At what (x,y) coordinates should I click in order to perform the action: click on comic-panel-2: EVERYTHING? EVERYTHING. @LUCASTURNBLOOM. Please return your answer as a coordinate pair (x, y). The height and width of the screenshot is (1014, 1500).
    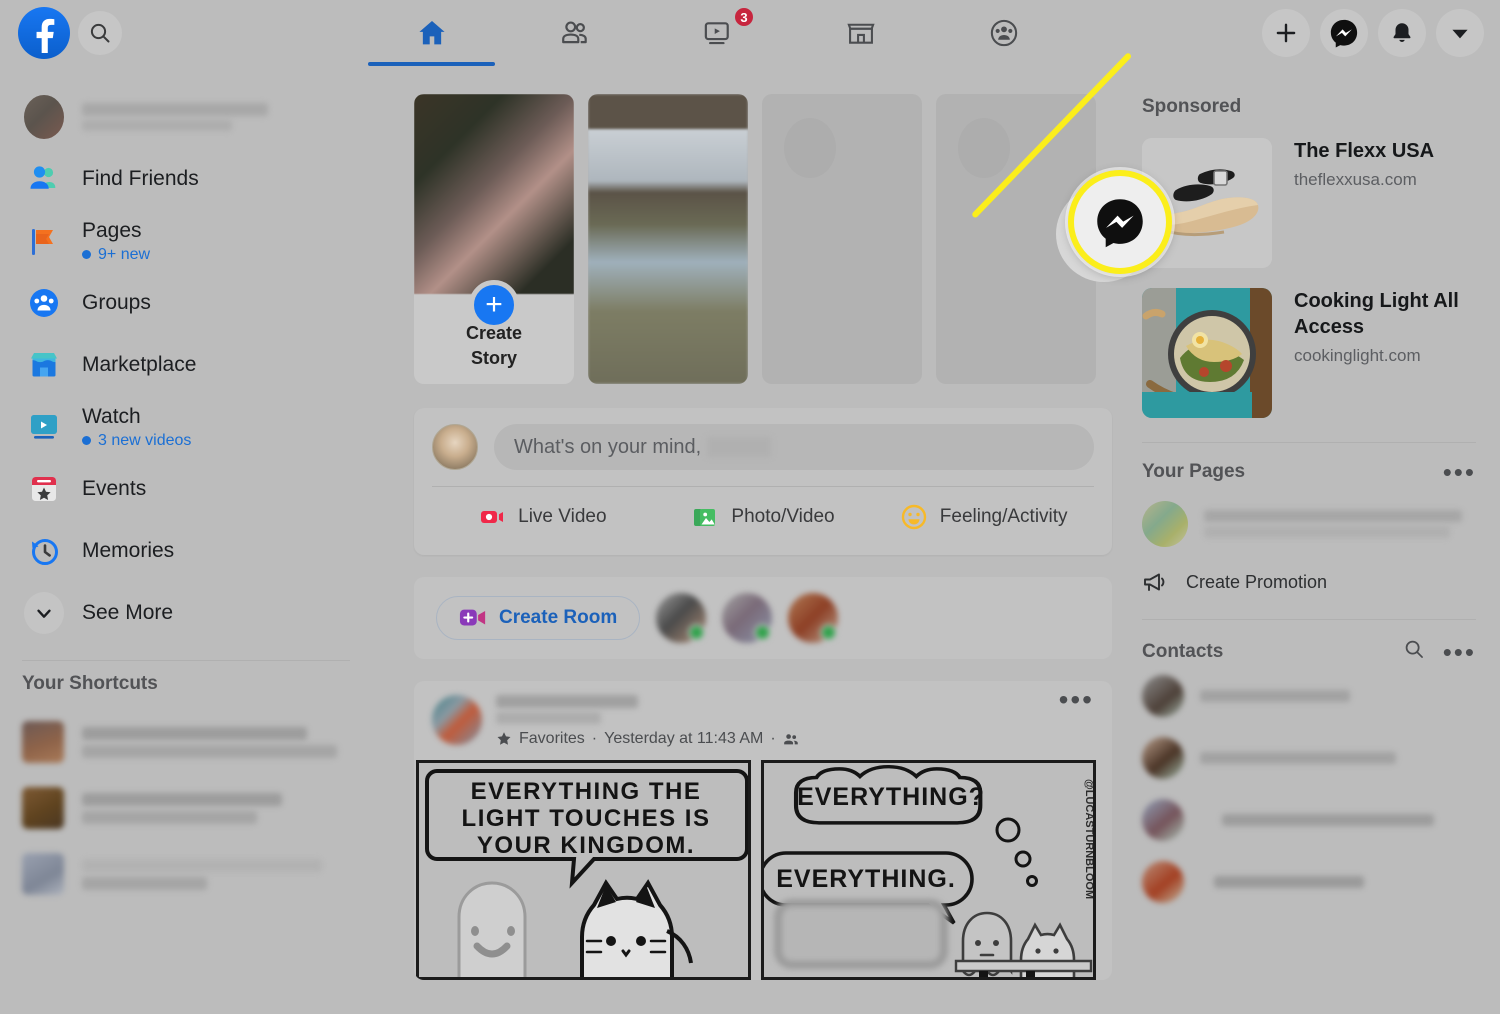
    Looking at the image, I should click on (928, 870).